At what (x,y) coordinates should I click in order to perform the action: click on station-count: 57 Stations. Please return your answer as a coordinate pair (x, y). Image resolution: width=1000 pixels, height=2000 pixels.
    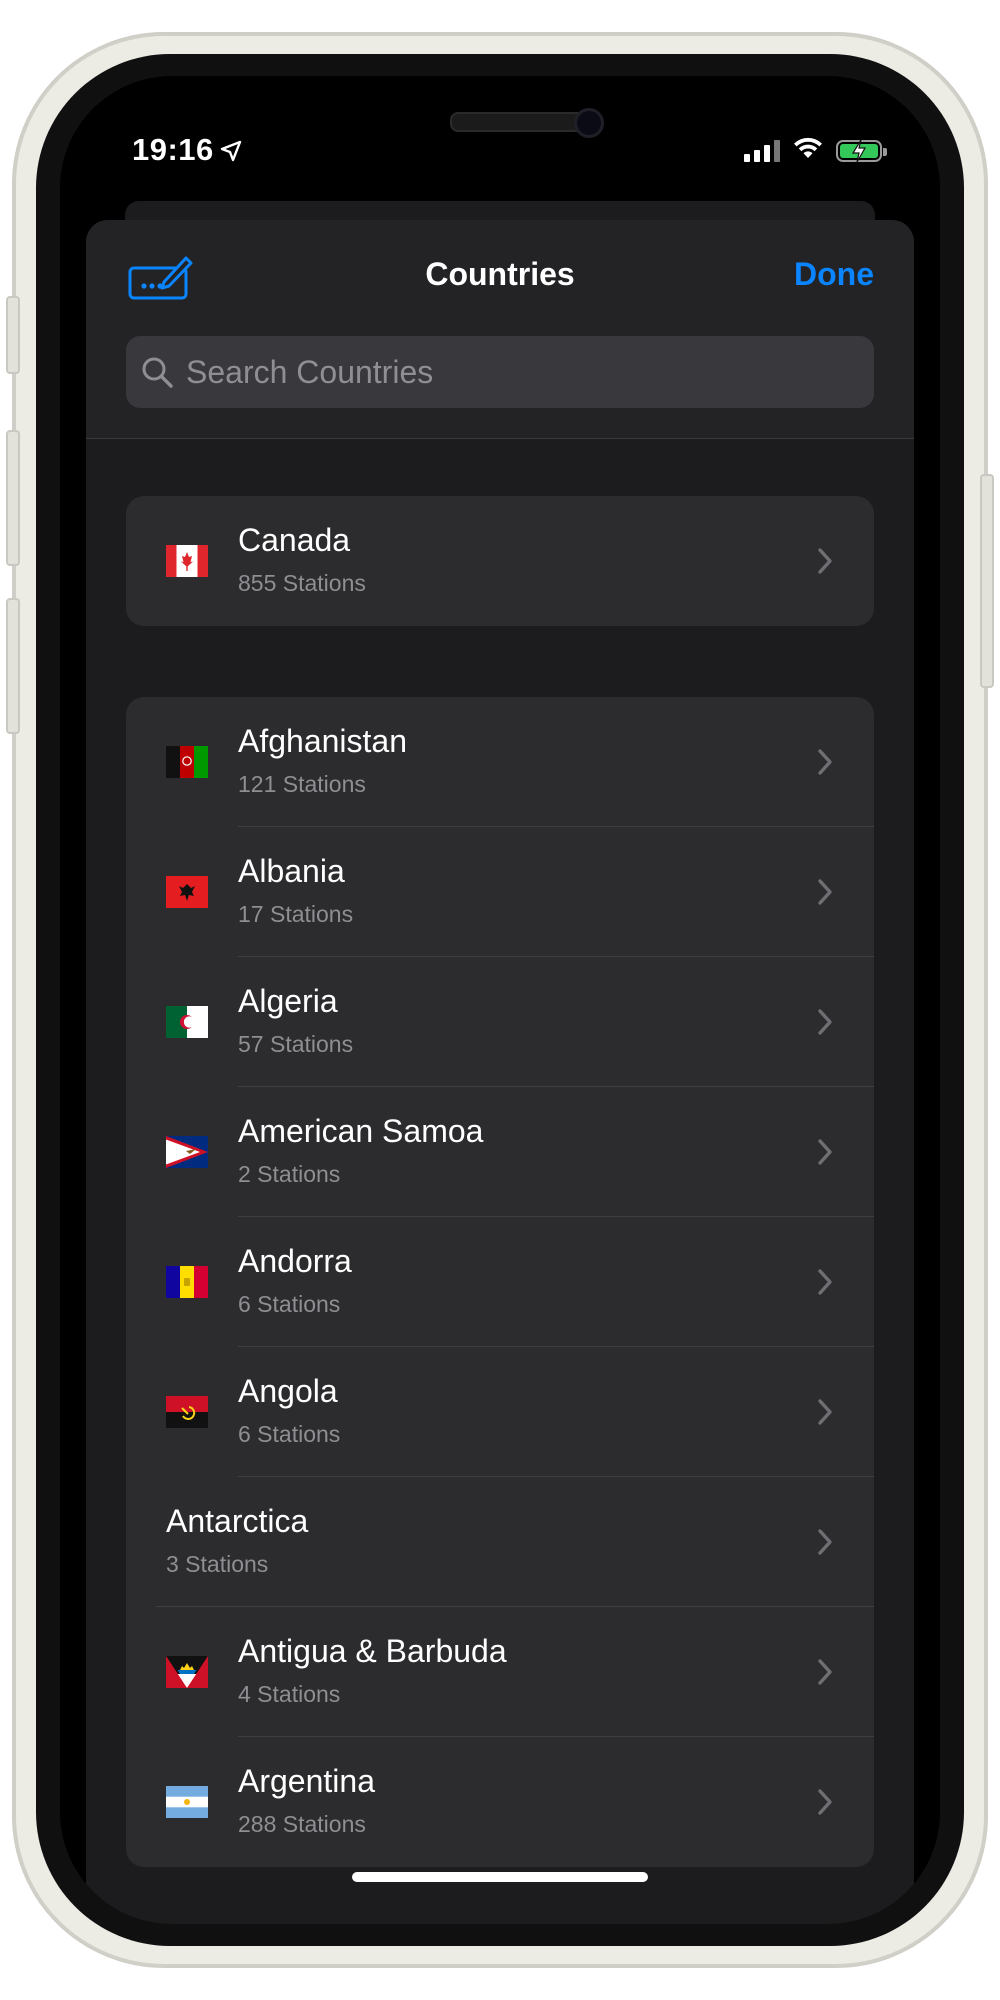
    Looking at the image, I should click on (296, 1044).